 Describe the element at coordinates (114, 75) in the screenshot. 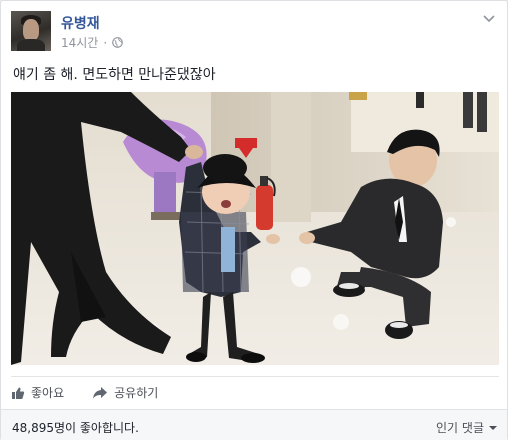

I see `post-text: 얘기 좀 해. 면도하면 만나준댔잖아` at that location.